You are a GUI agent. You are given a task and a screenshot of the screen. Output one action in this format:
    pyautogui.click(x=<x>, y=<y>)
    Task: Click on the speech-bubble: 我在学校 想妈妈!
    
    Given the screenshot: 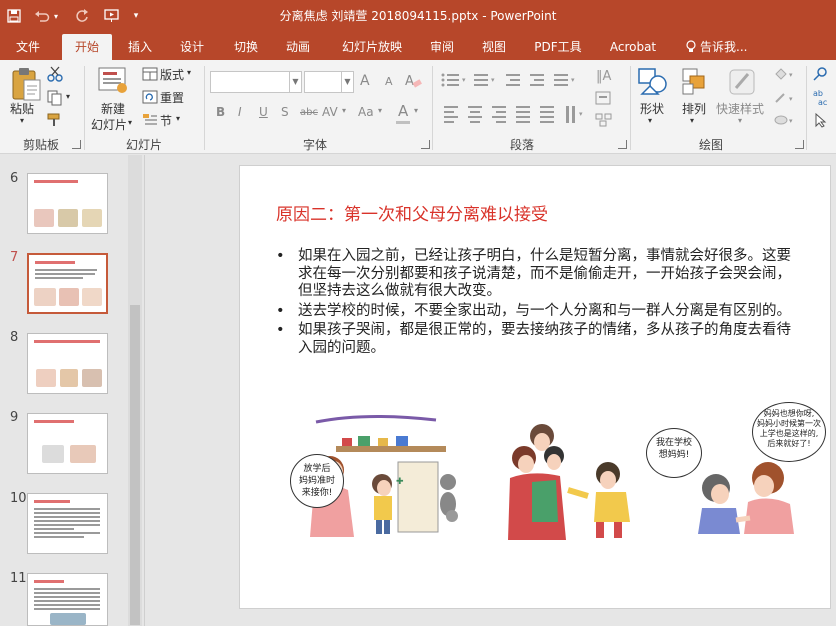 What is the action you would take?
    pyautogui.click(x=674, y=453)
    